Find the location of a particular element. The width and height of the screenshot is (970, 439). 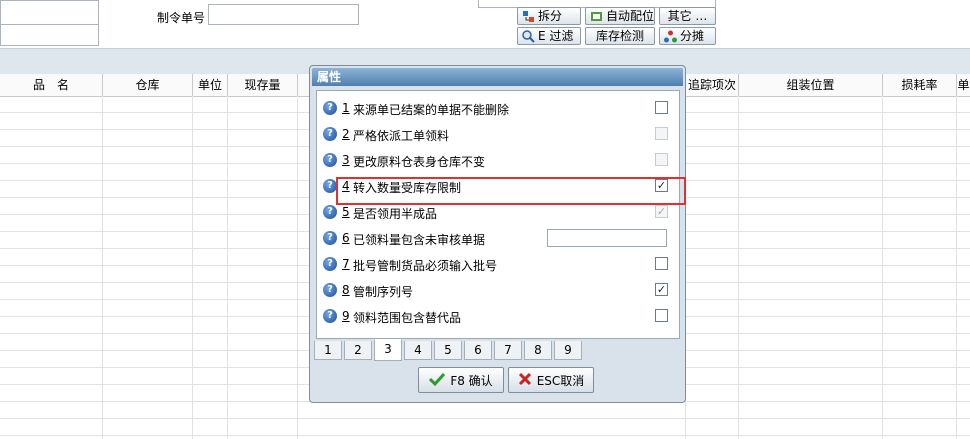

property-number: 2 is located at coordinates (346, 134).